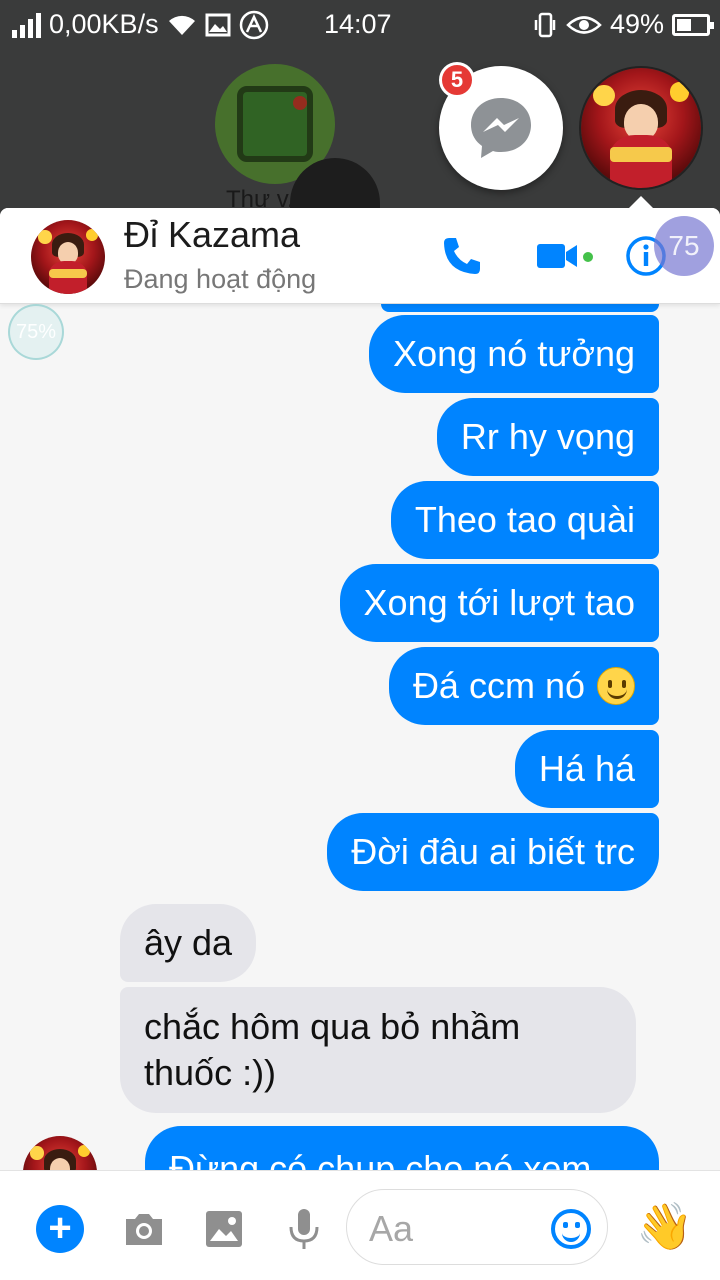 This screenshot has height=1280, width=720. I want to click on message-outgoing: Đời đâu ai biết trc, so click(493, 852).